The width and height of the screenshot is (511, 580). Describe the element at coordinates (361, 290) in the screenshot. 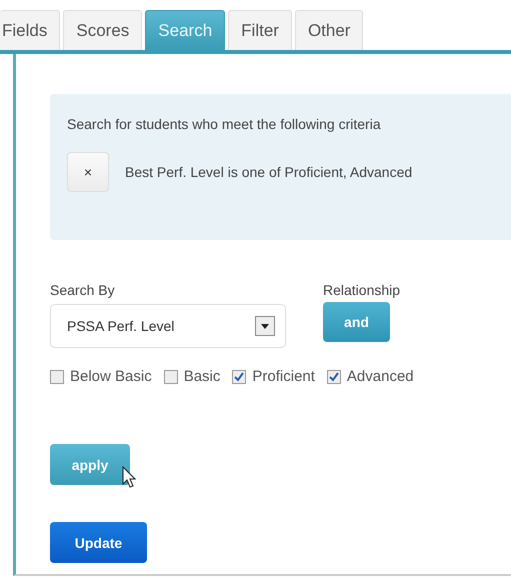

I see `field-label: Relationship` at that location.